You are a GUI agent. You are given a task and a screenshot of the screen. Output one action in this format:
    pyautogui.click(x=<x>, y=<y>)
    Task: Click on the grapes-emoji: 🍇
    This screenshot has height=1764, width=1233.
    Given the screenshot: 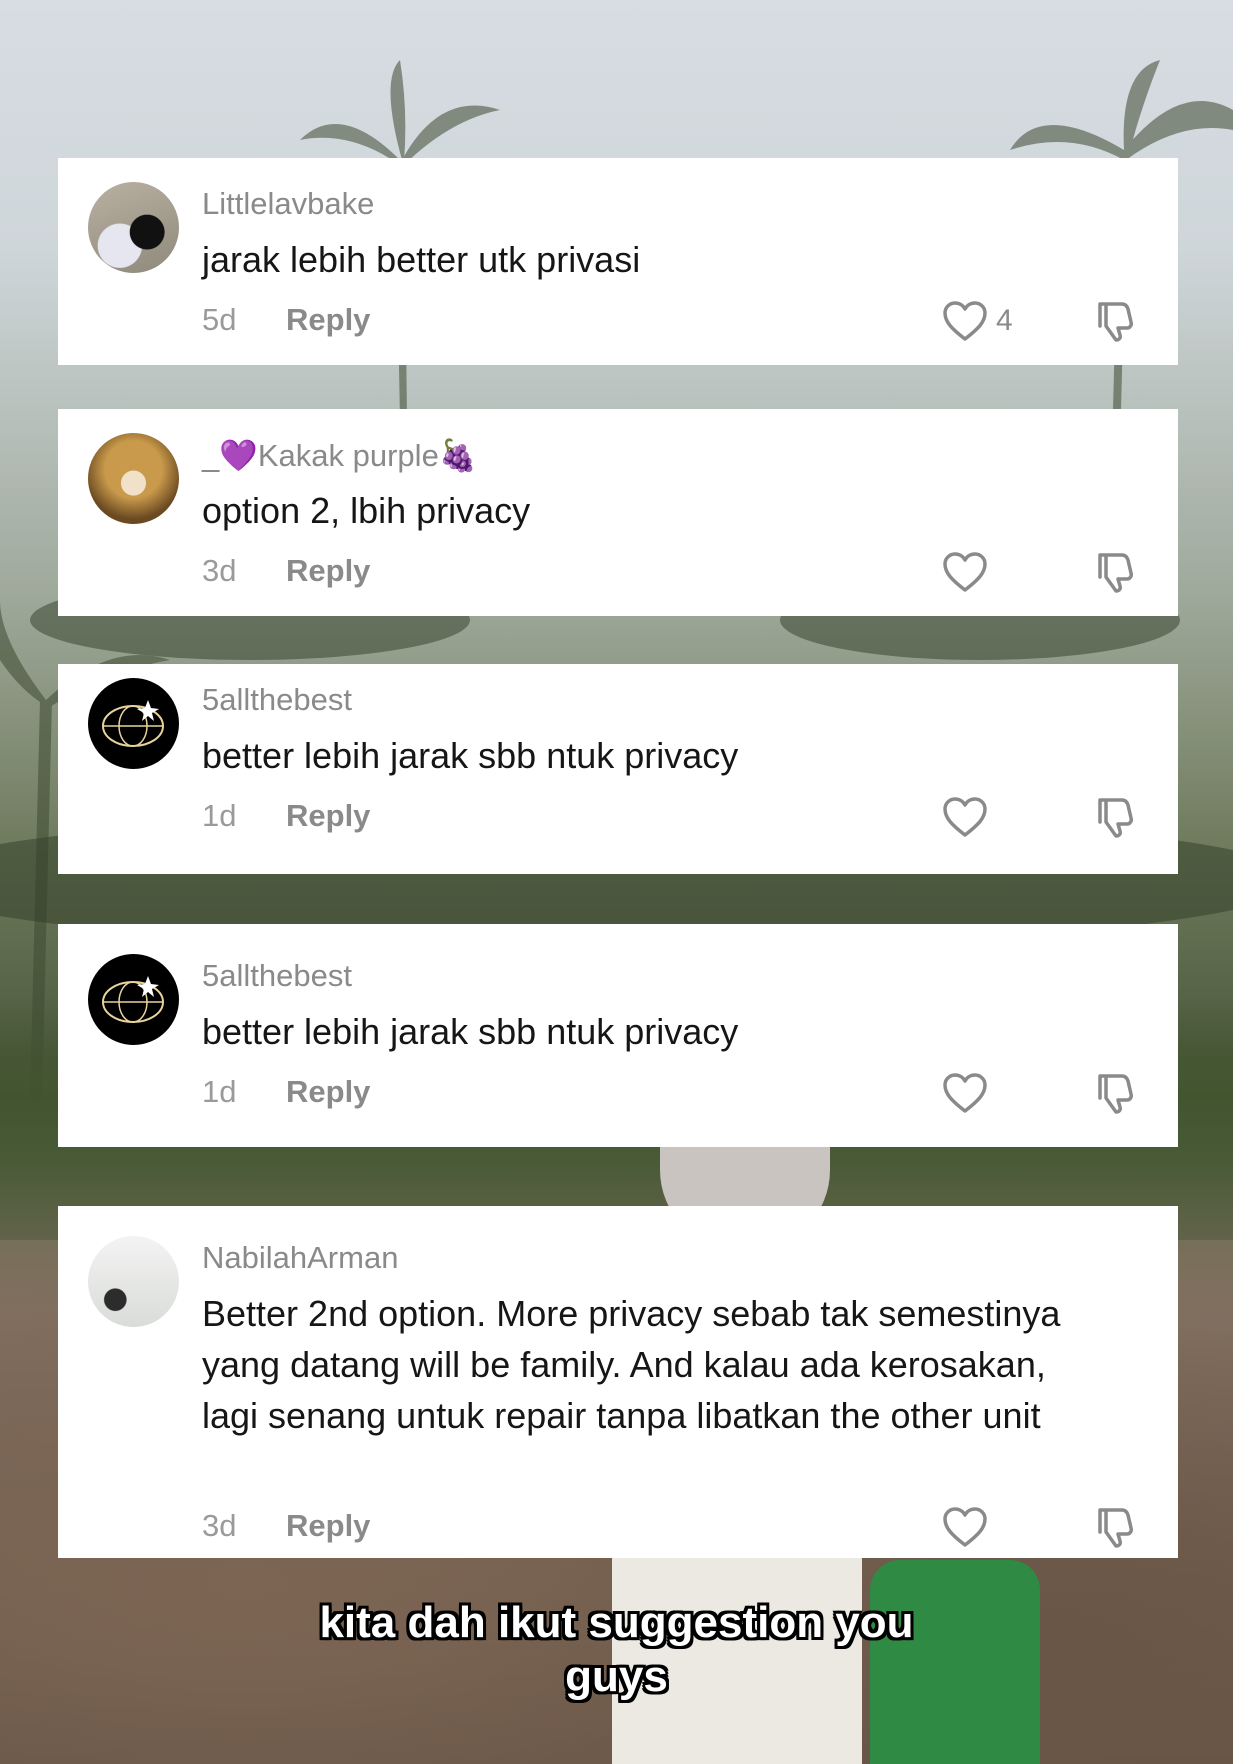 What is the action you would take?
    pyautogui.click(x=458, y=455)
    